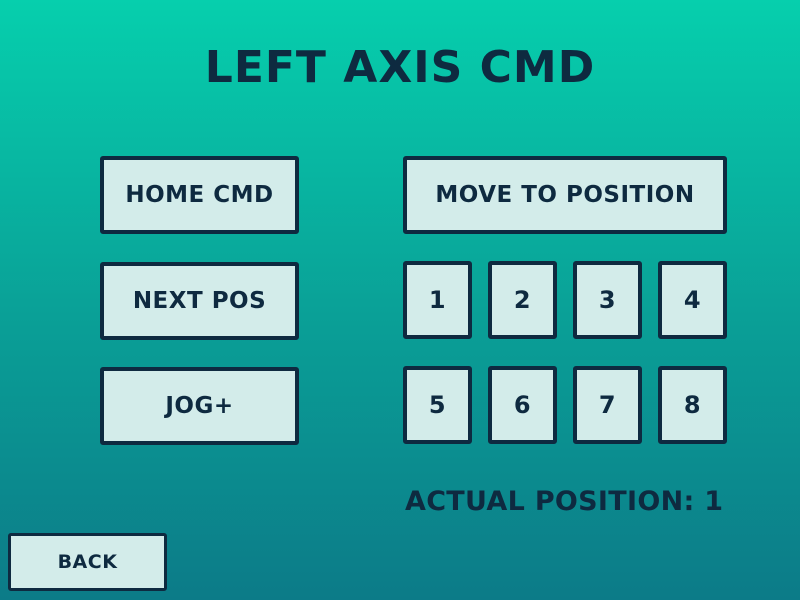  I want to click on actual-position-readout: ACTUAL POSITION: 1, so click(570, 502).